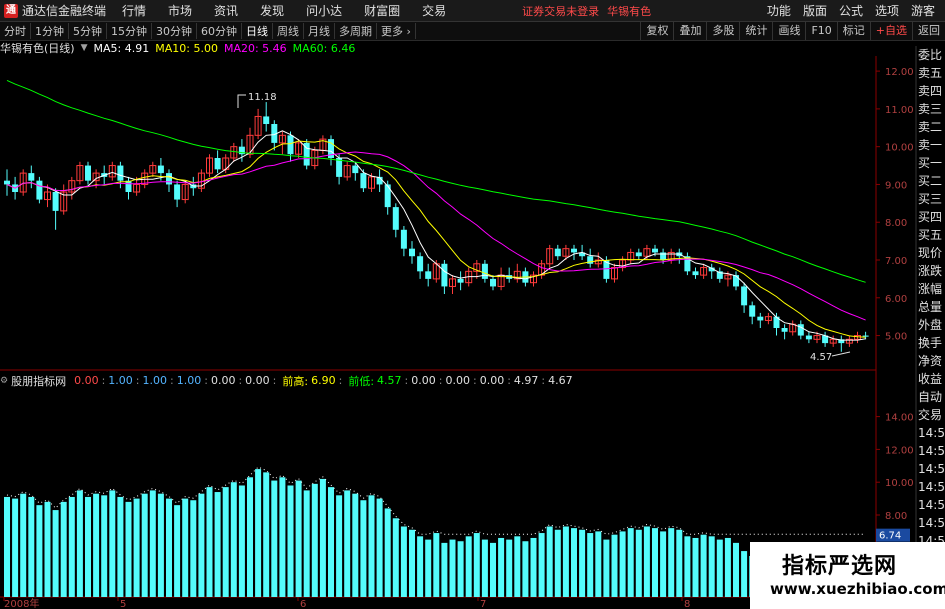 Image resolution: width=945 pixels, height=609 pixels. Describe the element at coordinates (931, 217) in the screenshot. I see `sidebar-item: 买四` at that location.